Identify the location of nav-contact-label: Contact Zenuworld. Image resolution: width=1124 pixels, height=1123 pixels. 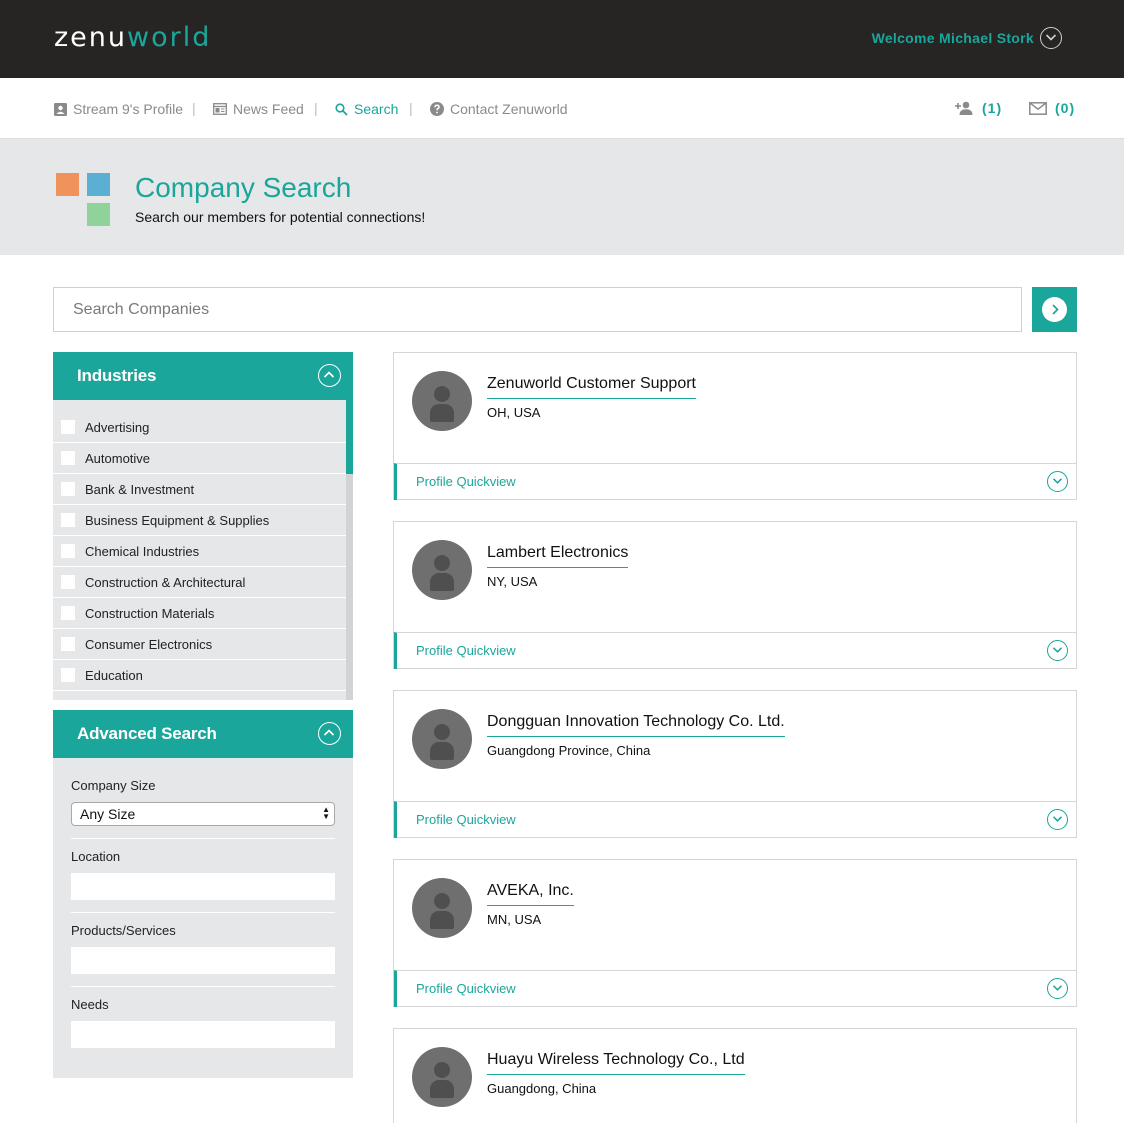
(509, 109).